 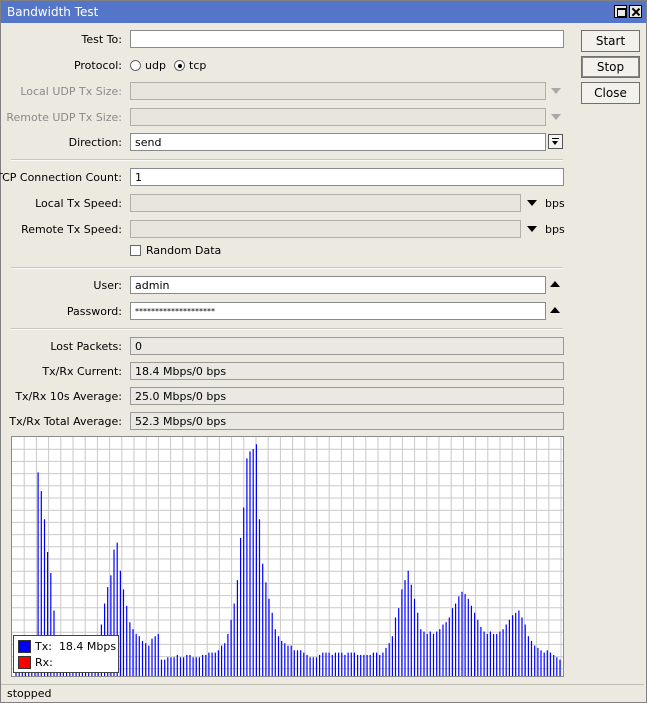 What do you see at coordinates (44, 662) in the screenshot?
I see `rx-legend-label: Rx:` at bounding box center [44, 662].